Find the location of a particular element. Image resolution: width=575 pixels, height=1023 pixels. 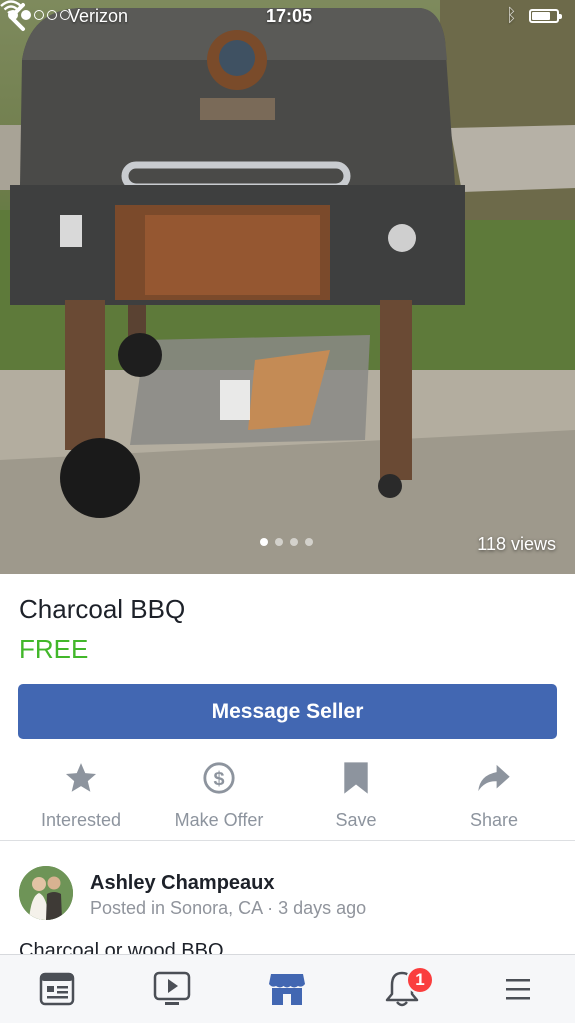

message-seller-button: Message Seller is located at coordinates (287, 711).